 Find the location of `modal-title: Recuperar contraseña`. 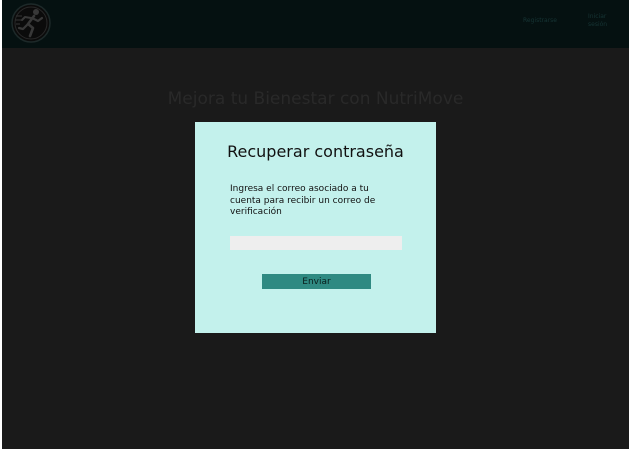

modal-title: Recuperar contraseña is located at coordinates (315, 151).